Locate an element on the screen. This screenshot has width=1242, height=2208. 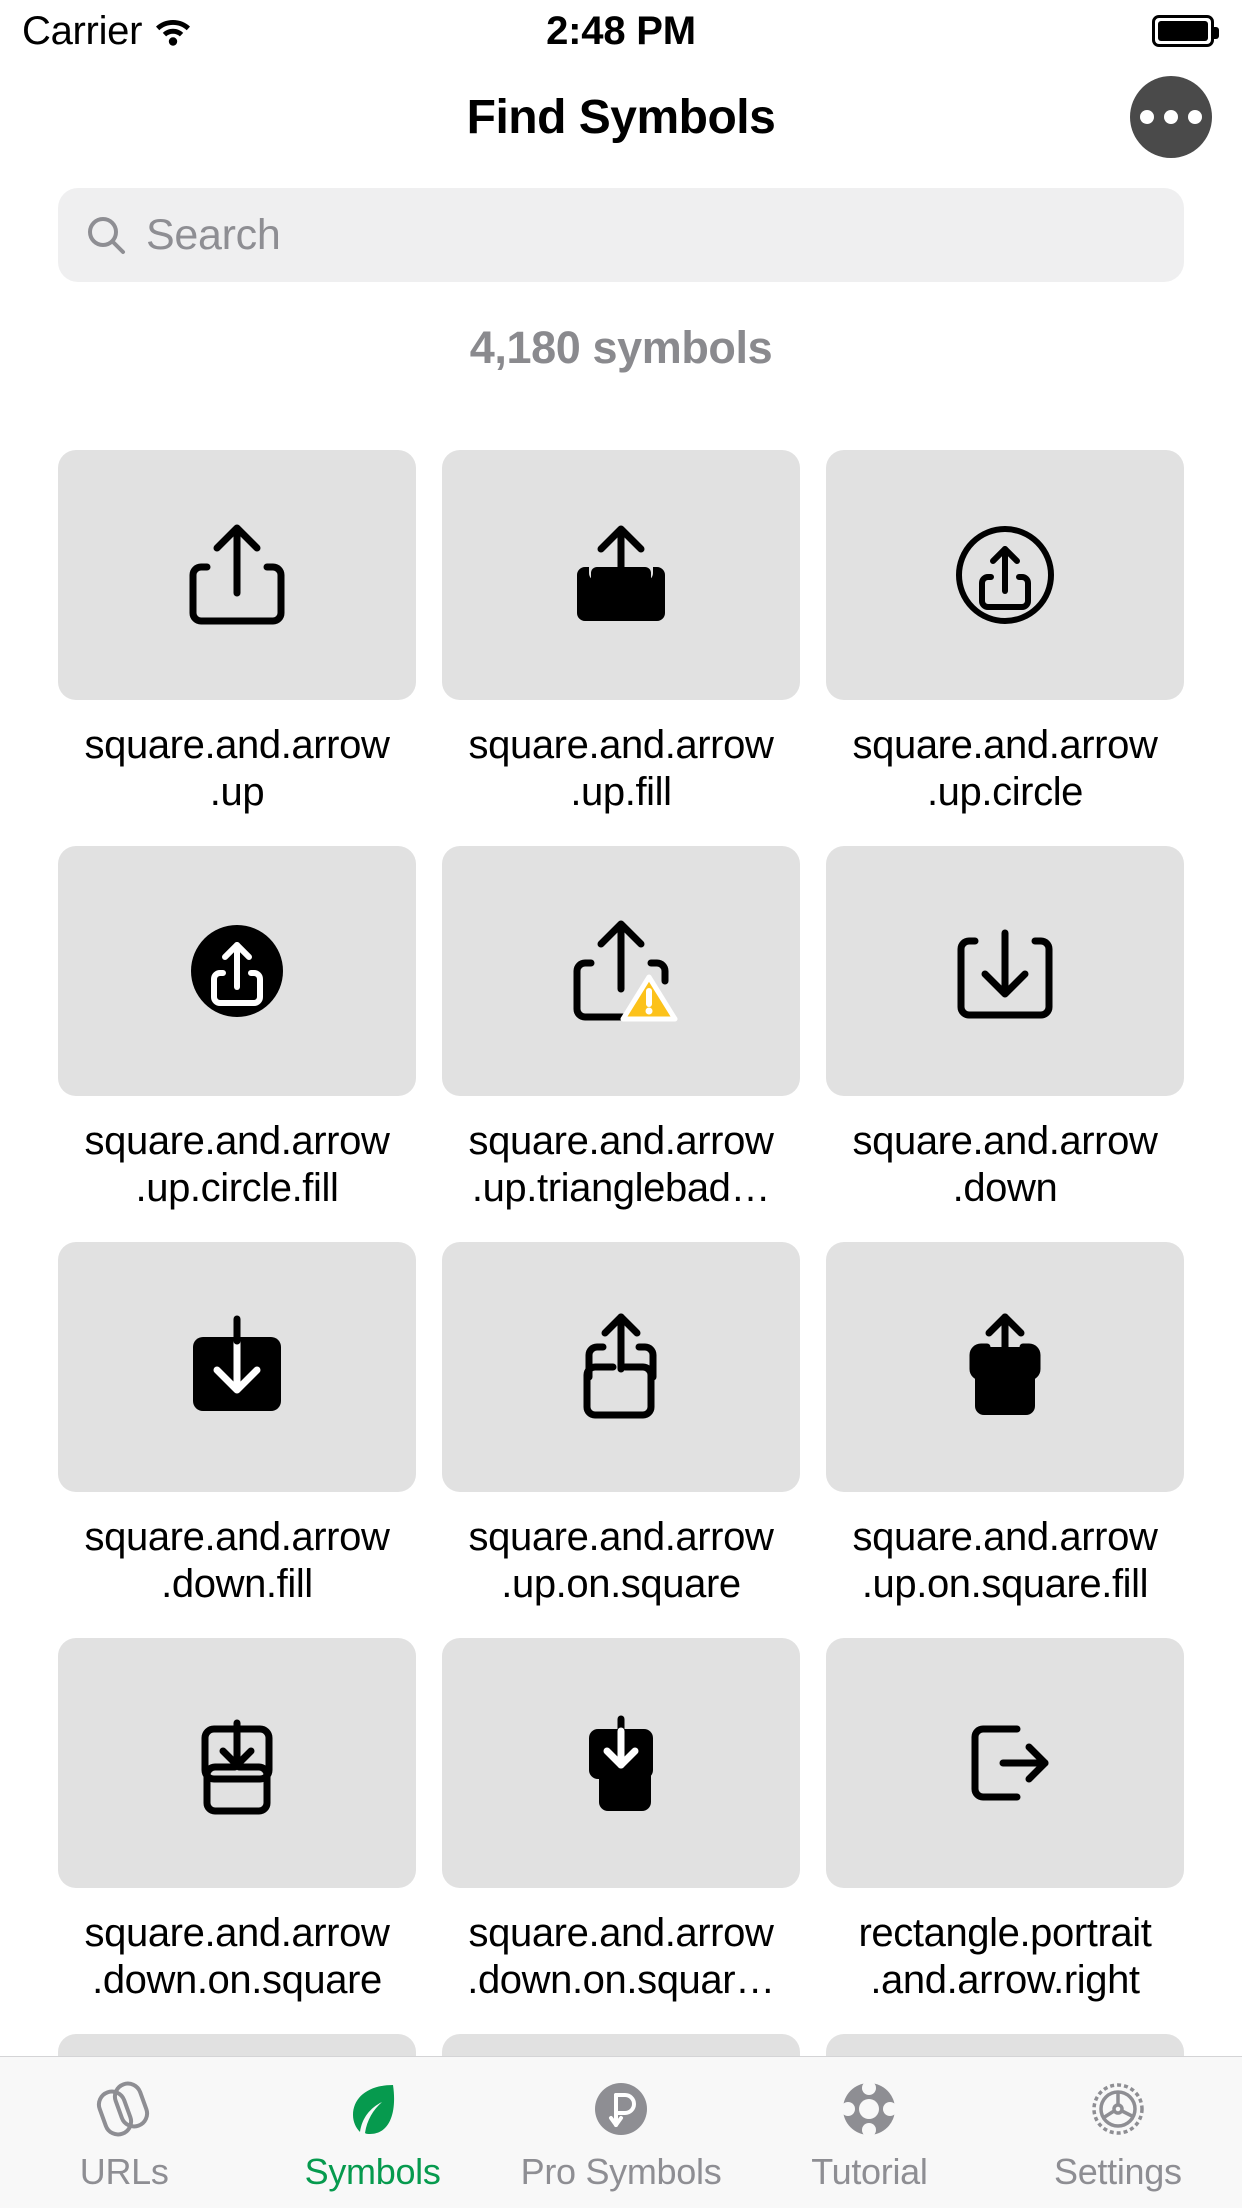
tab-tutorial: Tutorial is located at coordinates (869, 2133).